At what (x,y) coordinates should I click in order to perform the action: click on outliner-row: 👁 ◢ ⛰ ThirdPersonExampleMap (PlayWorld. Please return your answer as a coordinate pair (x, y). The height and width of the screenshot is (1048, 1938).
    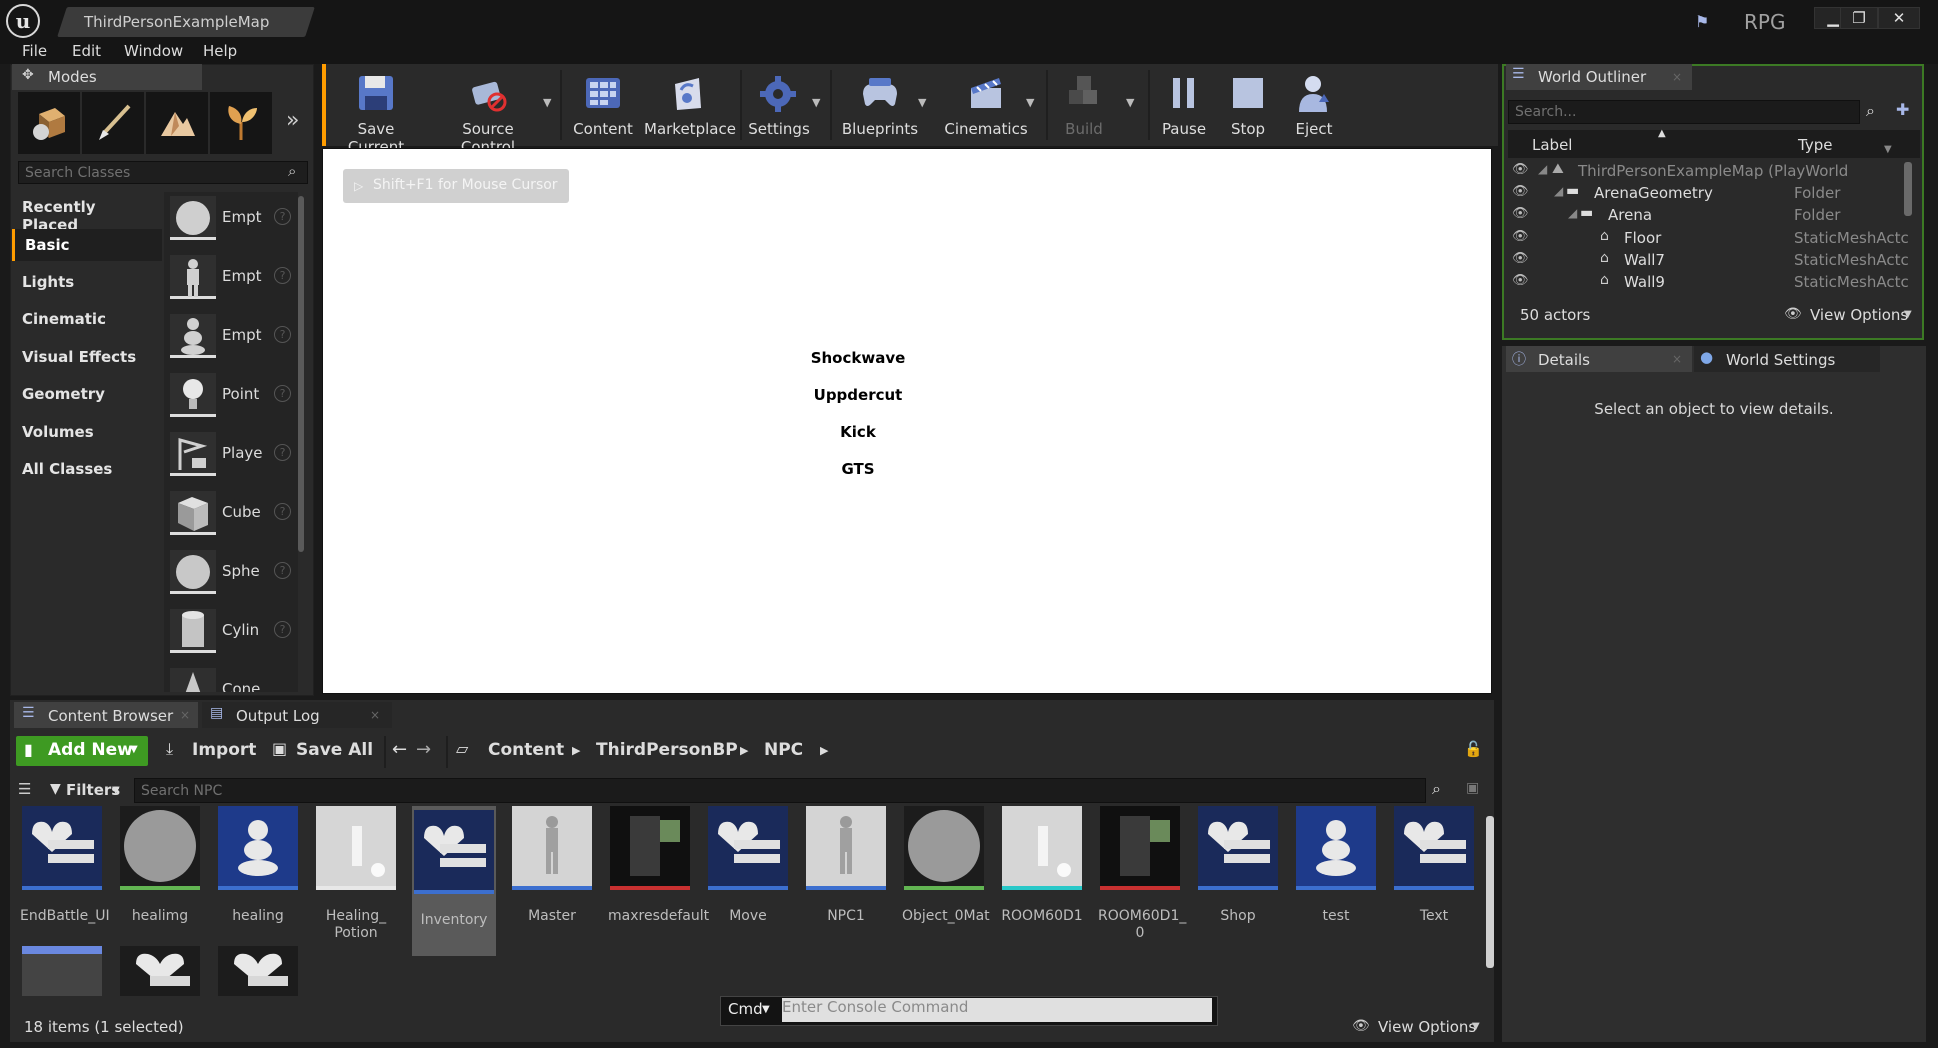
    Looking at the image, I should click on (1712, 171).